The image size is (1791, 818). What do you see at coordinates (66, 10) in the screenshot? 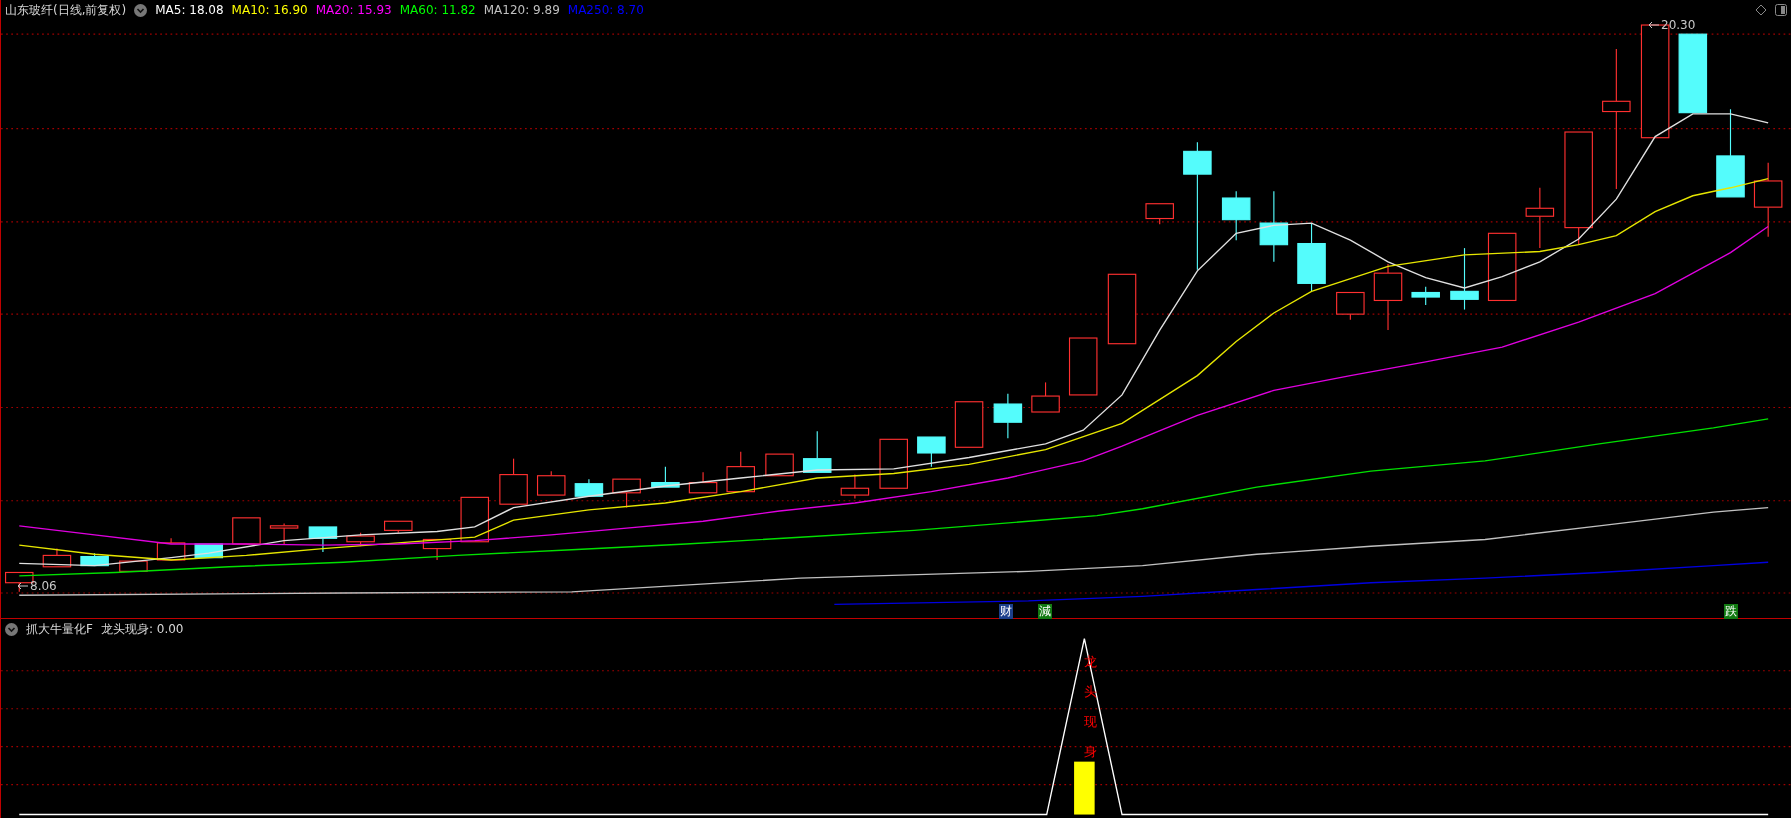
I see `stock-title: 山东玻纤(日线,前复权)` at bounding box center [66, 10].